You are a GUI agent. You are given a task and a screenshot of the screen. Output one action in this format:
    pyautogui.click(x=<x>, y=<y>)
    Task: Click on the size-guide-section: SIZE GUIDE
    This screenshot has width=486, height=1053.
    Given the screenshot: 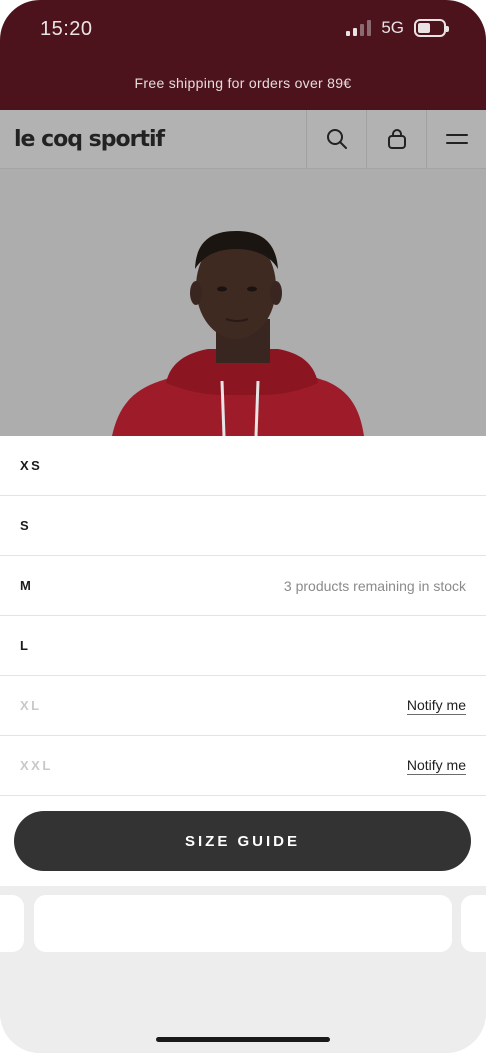 What is the action you would take?
    pyautogui.click(x=243, y=841)
    